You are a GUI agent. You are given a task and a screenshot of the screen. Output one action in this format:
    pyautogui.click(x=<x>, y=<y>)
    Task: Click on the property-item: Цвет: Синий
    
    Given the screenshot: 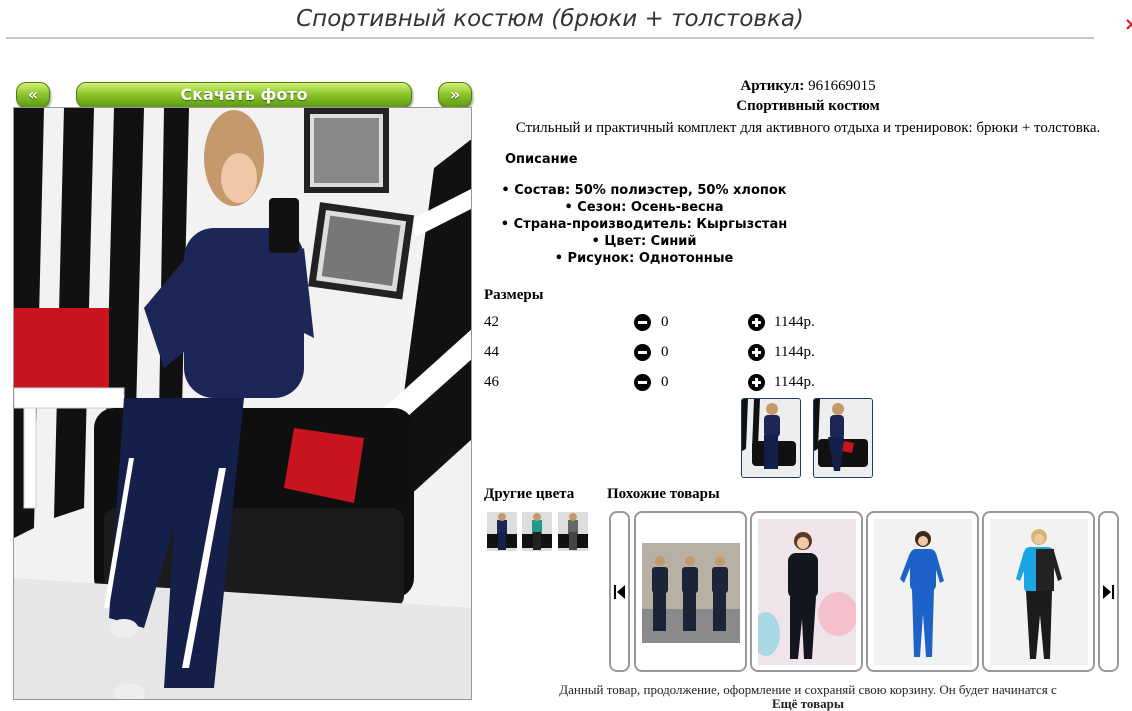 What is the action you would take?
    pyautogui.click(x=644, y=241)
    